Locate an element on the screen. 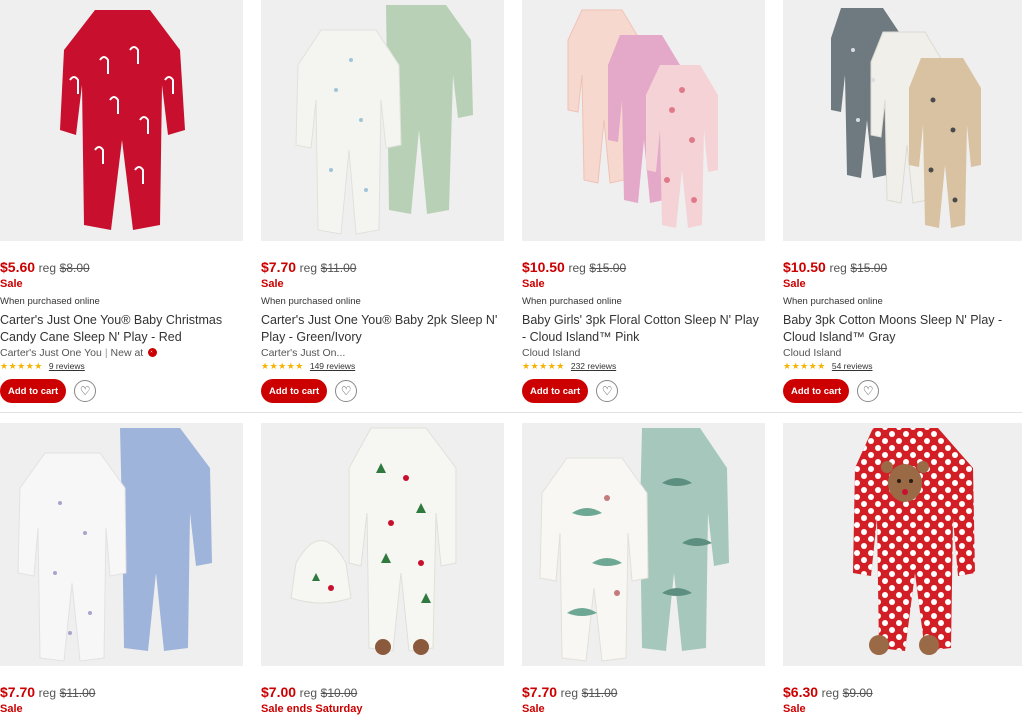 Image resolution: width=1022 pixels, height=717 pixels. reviews-link: 9 reviews is located at coordinates (67, 366).